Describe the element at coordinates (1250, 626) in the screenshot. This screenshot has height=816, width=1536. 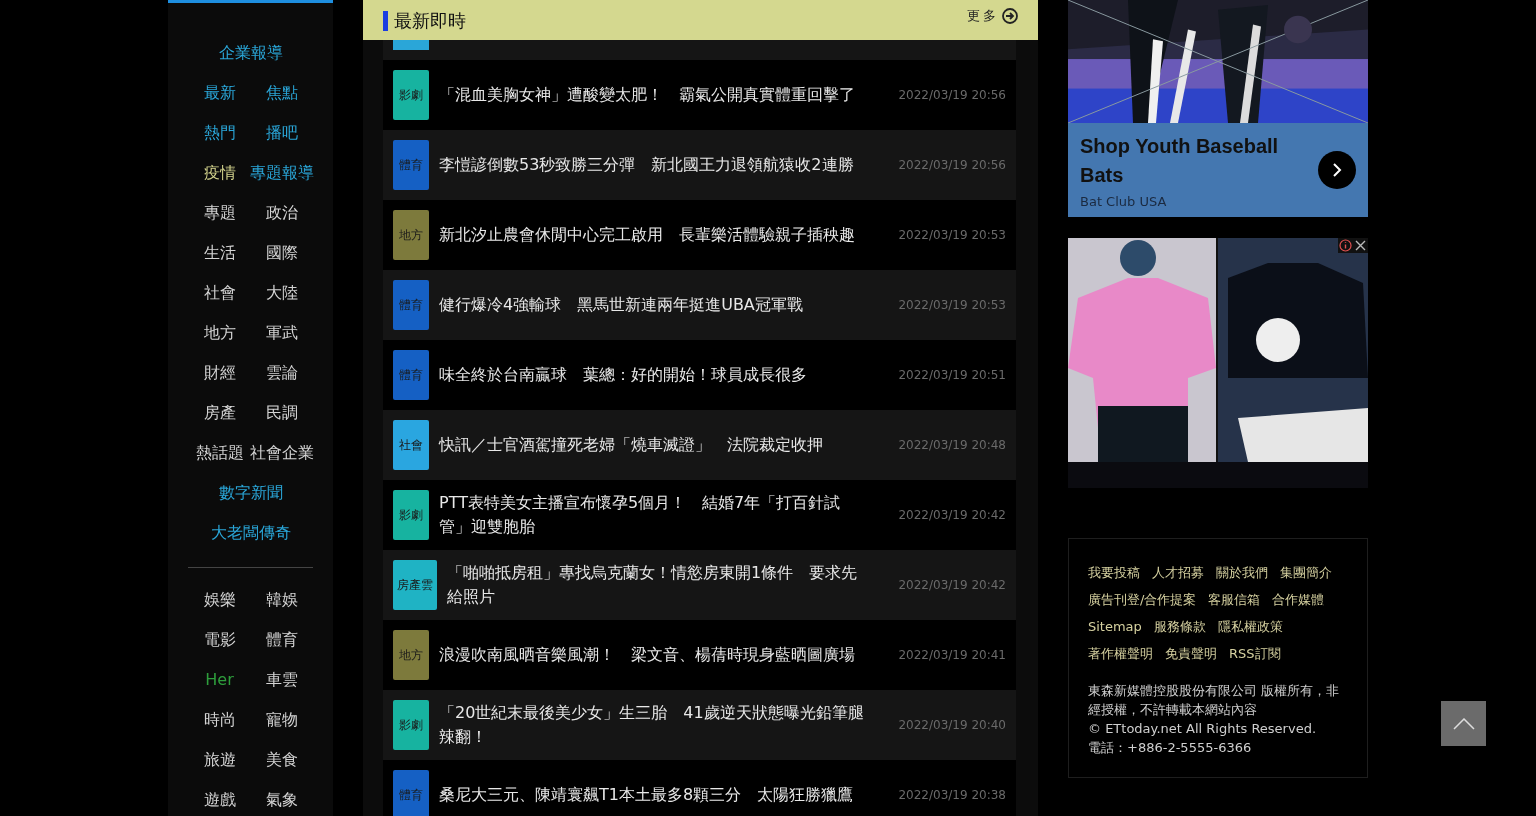
I see `footer-link: 隱私權政策` at that location.